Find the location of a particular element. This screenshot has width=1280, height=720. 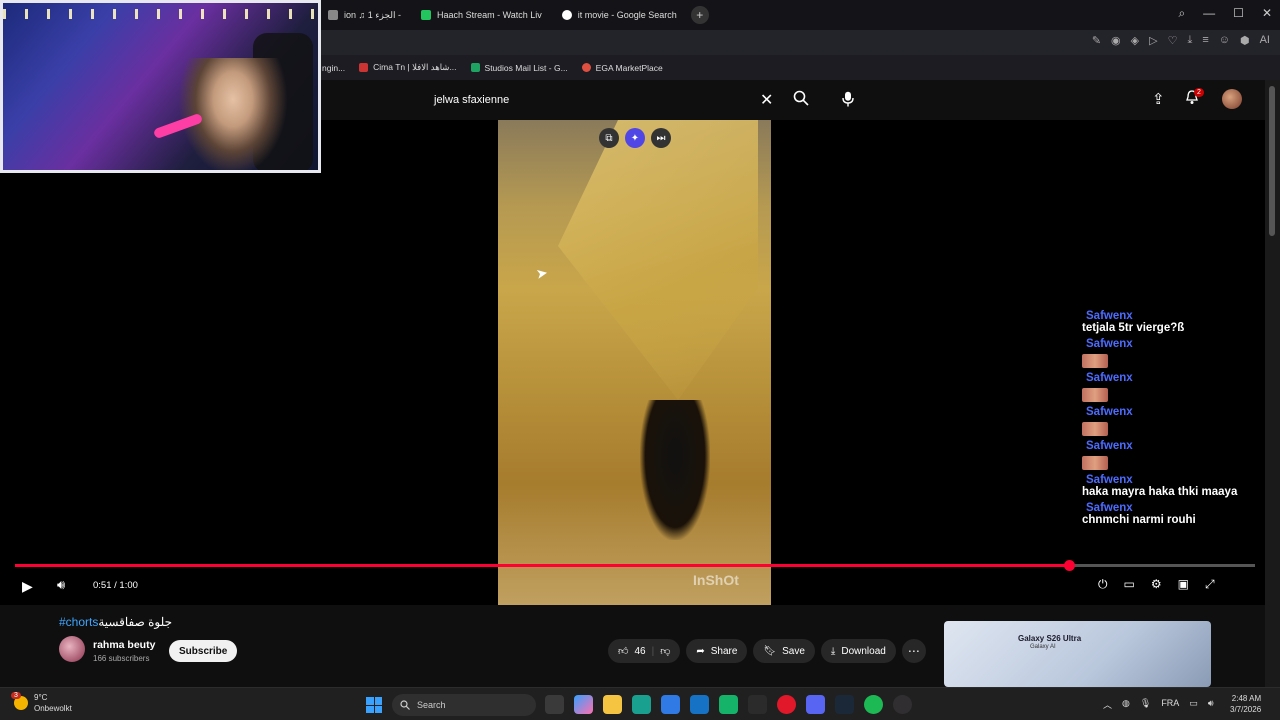

thumbs-down-icon: 👎︎ is located at coordinates (665, 651).